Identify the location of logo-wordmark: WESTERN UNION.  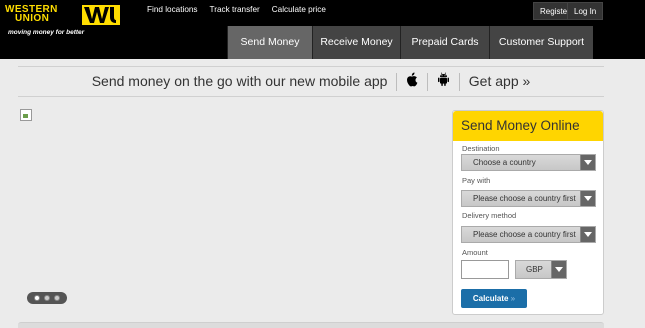
(31, 14).